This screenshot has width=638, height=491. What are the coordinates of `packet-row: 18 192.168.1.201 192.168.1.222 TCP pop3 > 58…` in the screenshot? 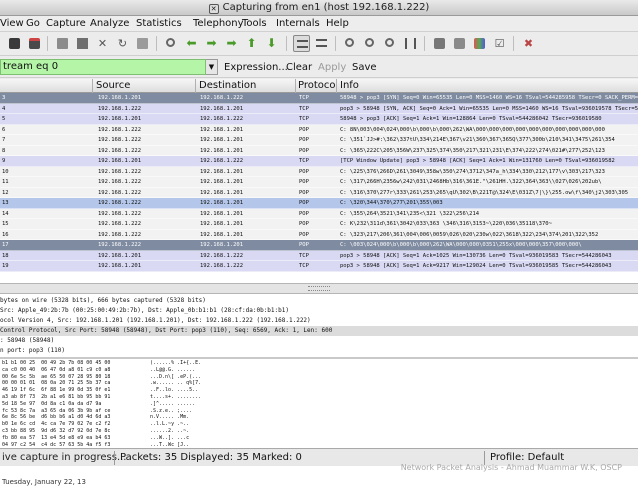 It's located at (319, 255).